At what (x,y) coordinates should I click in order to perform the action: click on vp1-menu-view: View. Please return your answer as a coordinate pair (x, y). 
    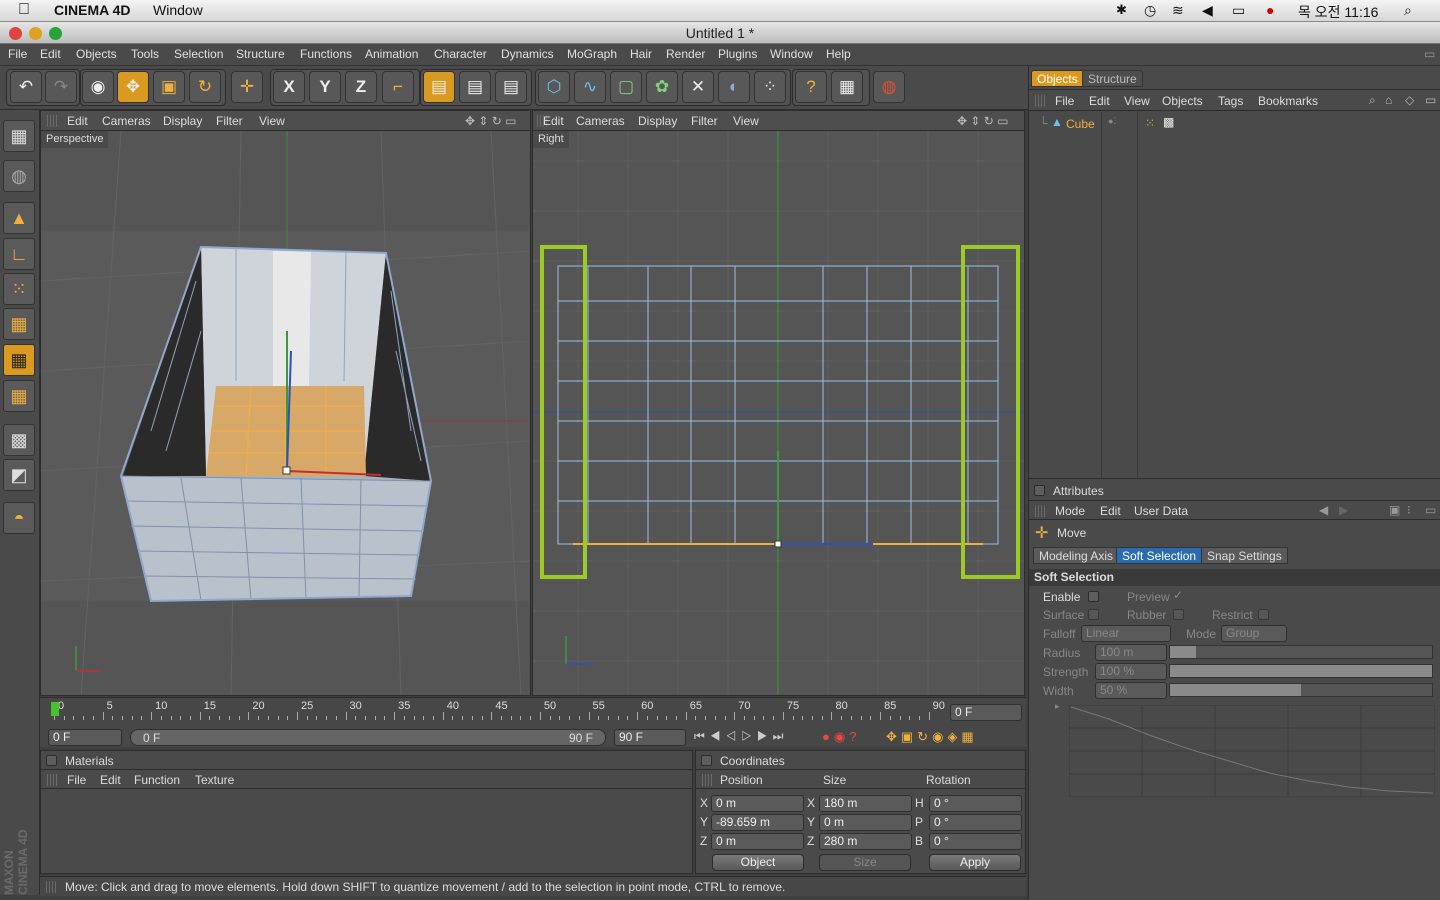
    Looking at the image, I should click on (272, 121).